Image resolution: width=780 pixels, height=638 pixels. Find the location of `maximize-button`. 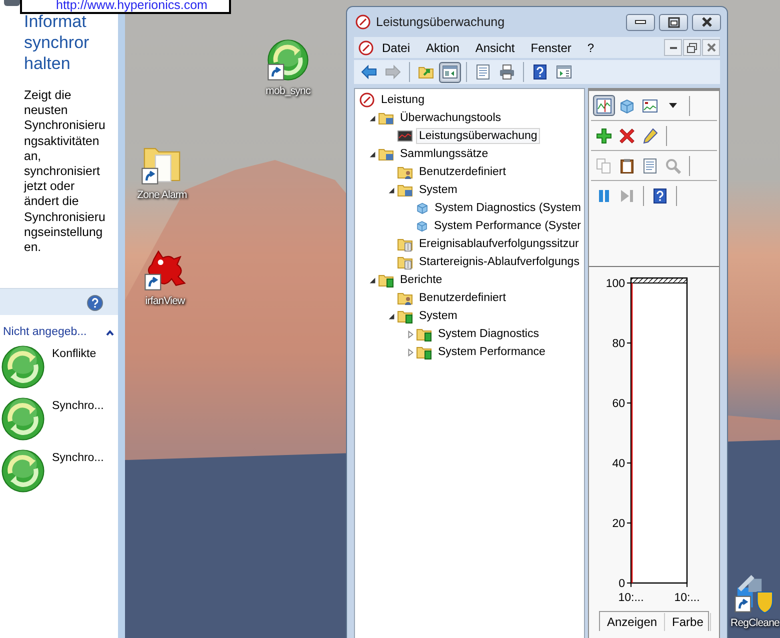

maximize-button is located at coordinates (673, 22).